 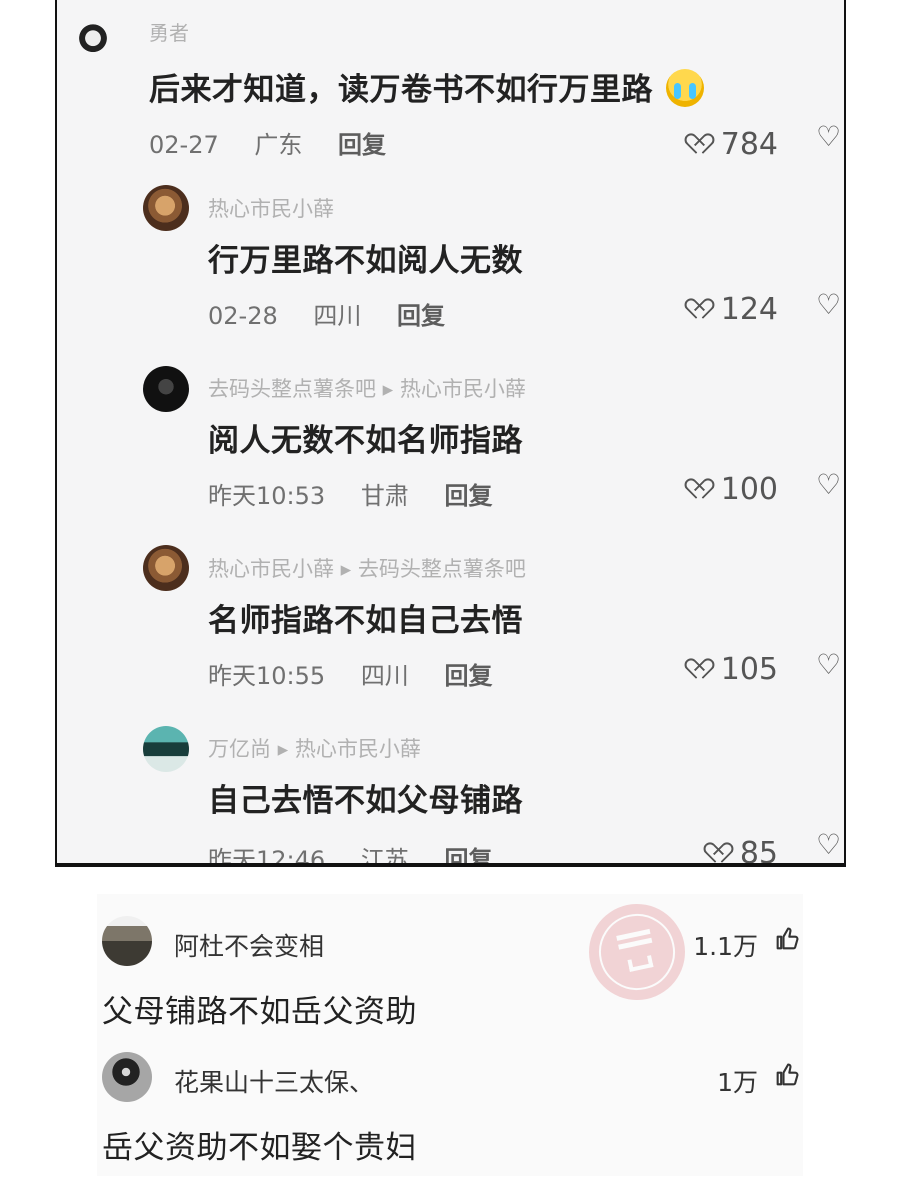 What do you see at coordinates (384, 856) in the screenshot?
I see `comment-location: 江苏` at bounding box center [384, 856].